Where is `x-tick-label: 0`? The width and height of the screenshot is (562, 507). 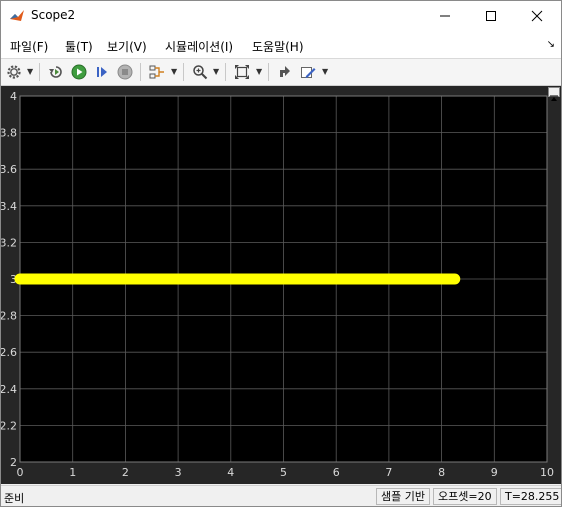
x-tick-label: 0 is located at coordinates (20, 472).